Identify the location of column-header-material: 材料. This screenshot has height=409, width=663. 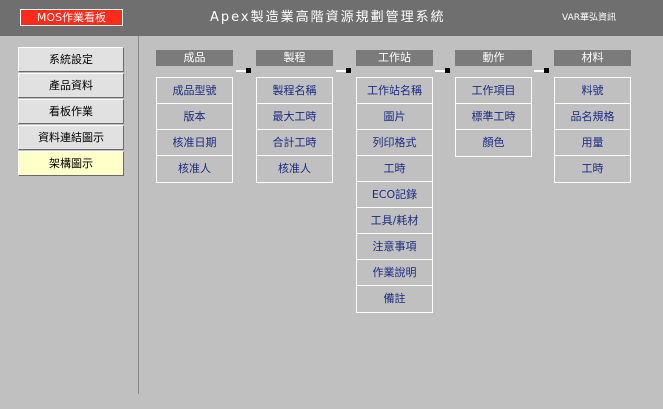
(592, 58).